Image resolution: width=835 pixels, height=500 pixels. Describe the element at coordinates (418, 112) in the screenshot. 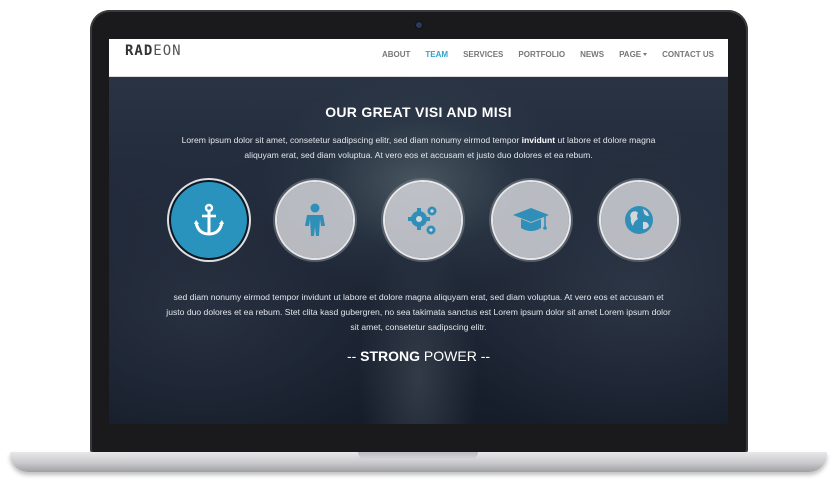

I see `hero-title: OUR GREAT VISI AND MISI` at that location.